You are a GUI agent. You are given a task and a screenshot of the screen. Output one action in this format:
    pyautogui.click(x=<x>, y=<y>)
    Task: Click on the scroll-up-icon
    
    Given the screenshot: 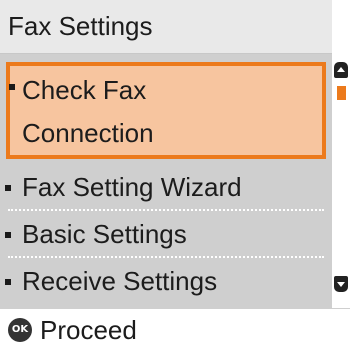 What is the action you would take?
    pyautogui.click(x=341, y=70)
    